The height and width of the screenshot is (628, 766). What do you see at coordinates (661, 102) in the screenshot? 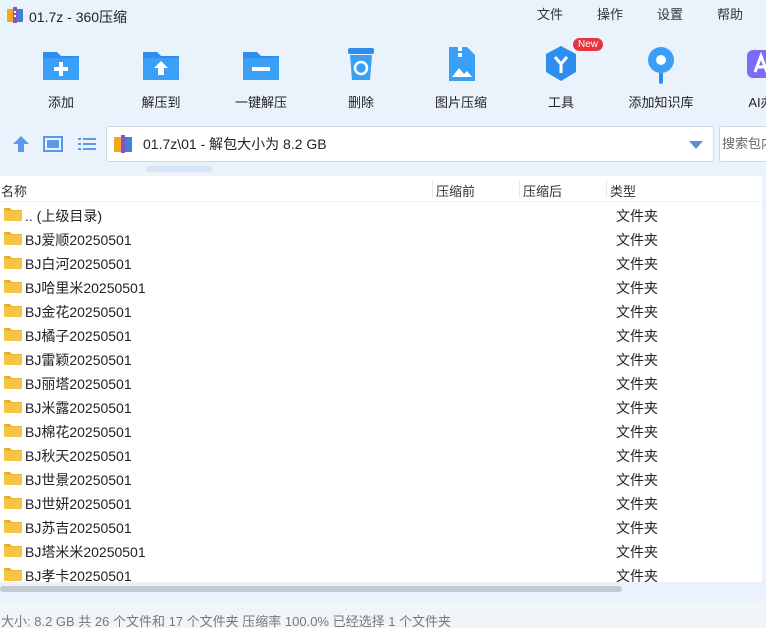
I see `add-knowledge-base-label: 添加知识库` at bounding box center [661, 102].